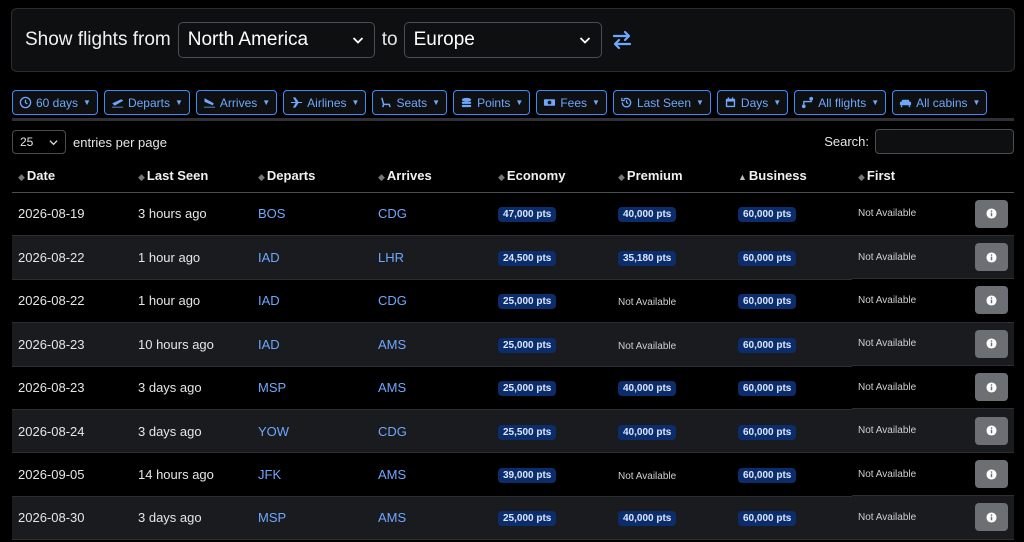  Describe the element at coordinates (192, 474) in the screenshot. I see `cell-last-seen: 14 hours ago` at that location.